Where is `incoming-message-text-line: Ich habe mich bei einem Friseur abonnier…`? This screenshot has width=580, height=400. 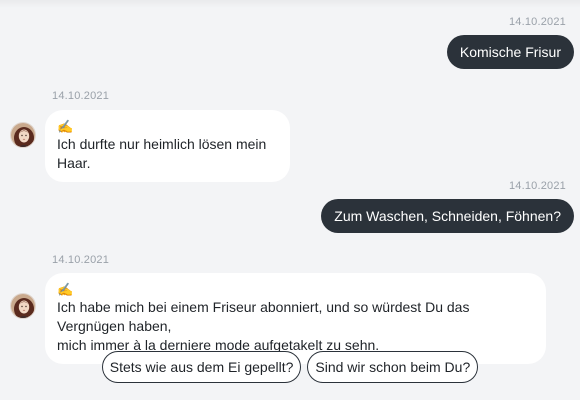 incoming-message-text-line: Ich habe mich bei einem Friseur abonnier… is located at coordinates (263, 316).